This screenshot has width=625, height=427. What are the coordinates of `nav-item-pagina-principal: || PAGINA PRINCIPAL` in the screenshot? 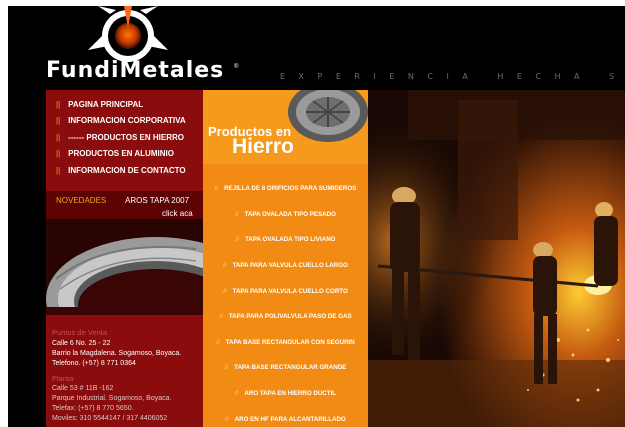 It's located at (124, 104).